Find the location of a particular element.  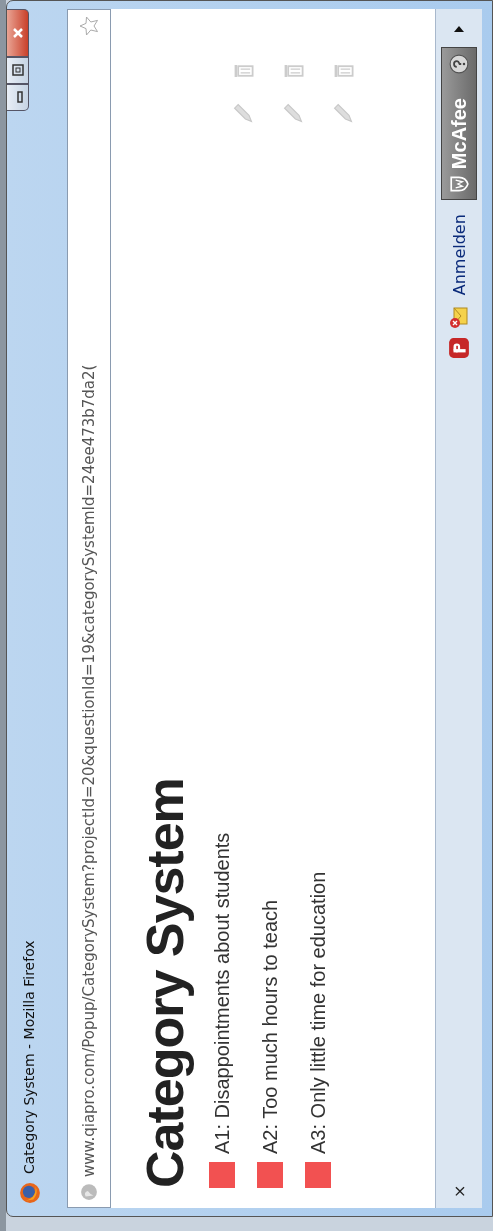

globe-icon is located at coordinates (89, 1192).